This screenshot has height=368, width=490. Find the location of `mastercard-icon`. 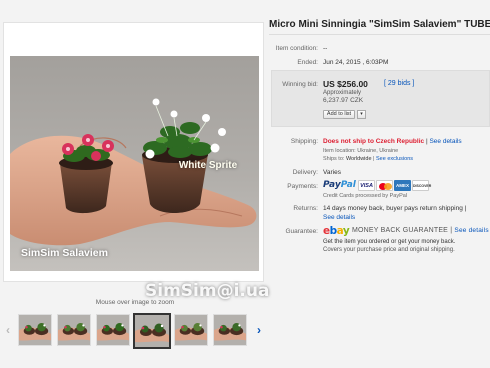

mastercard-icon is located at coordinates (384, 185).